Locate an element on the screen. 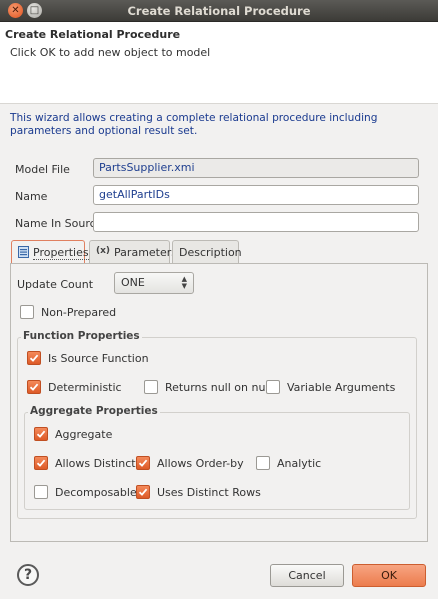 Image resolution: width=438 pixels, height=599 pixels. variable-arguments-label: Variable Arguments is located at coordinates (341, 387).